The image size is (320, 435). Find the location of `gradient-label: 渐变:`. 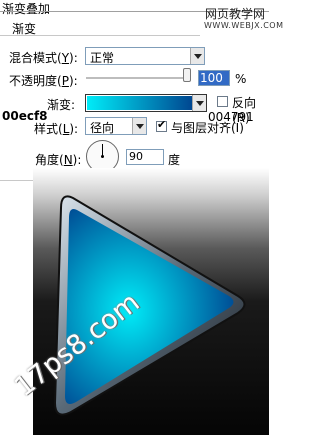

gradient-label: 渐变: is located at coordinates (61, 105).